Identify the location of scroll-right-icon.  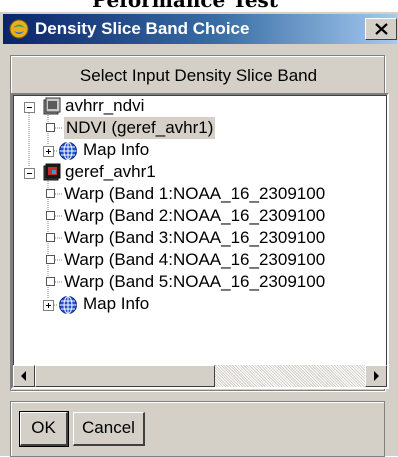
(376, 376).